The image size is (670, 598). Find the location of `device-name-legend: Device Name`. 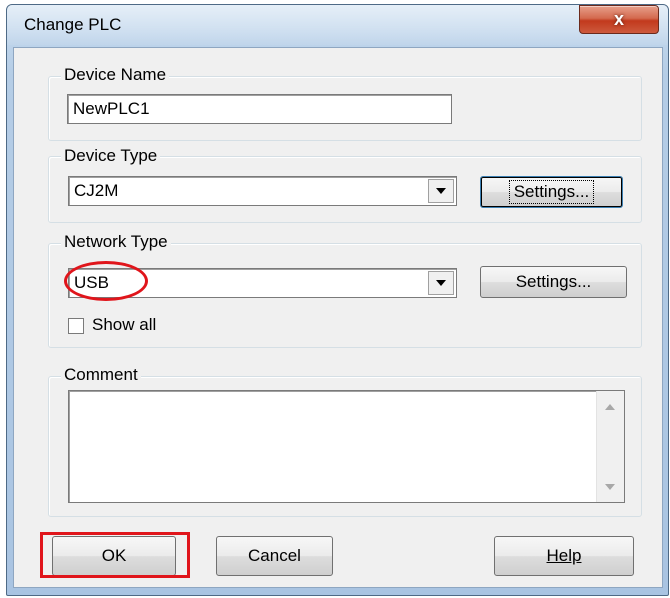

device-name-legend: Device Name is located at coordinates (115, 75).